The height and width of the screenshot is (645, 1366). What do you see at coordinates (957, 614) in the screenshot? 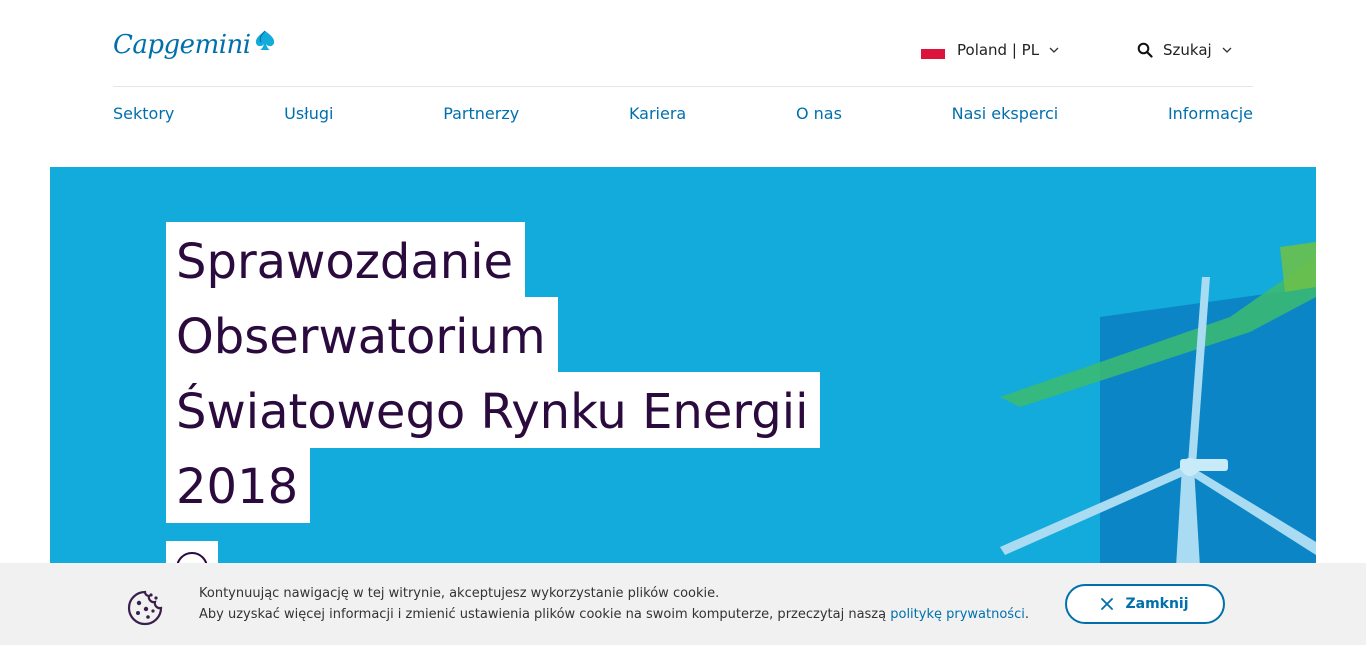
I see `privacy-policy-link: politykę prywatności` at bounding box center [957, 614].